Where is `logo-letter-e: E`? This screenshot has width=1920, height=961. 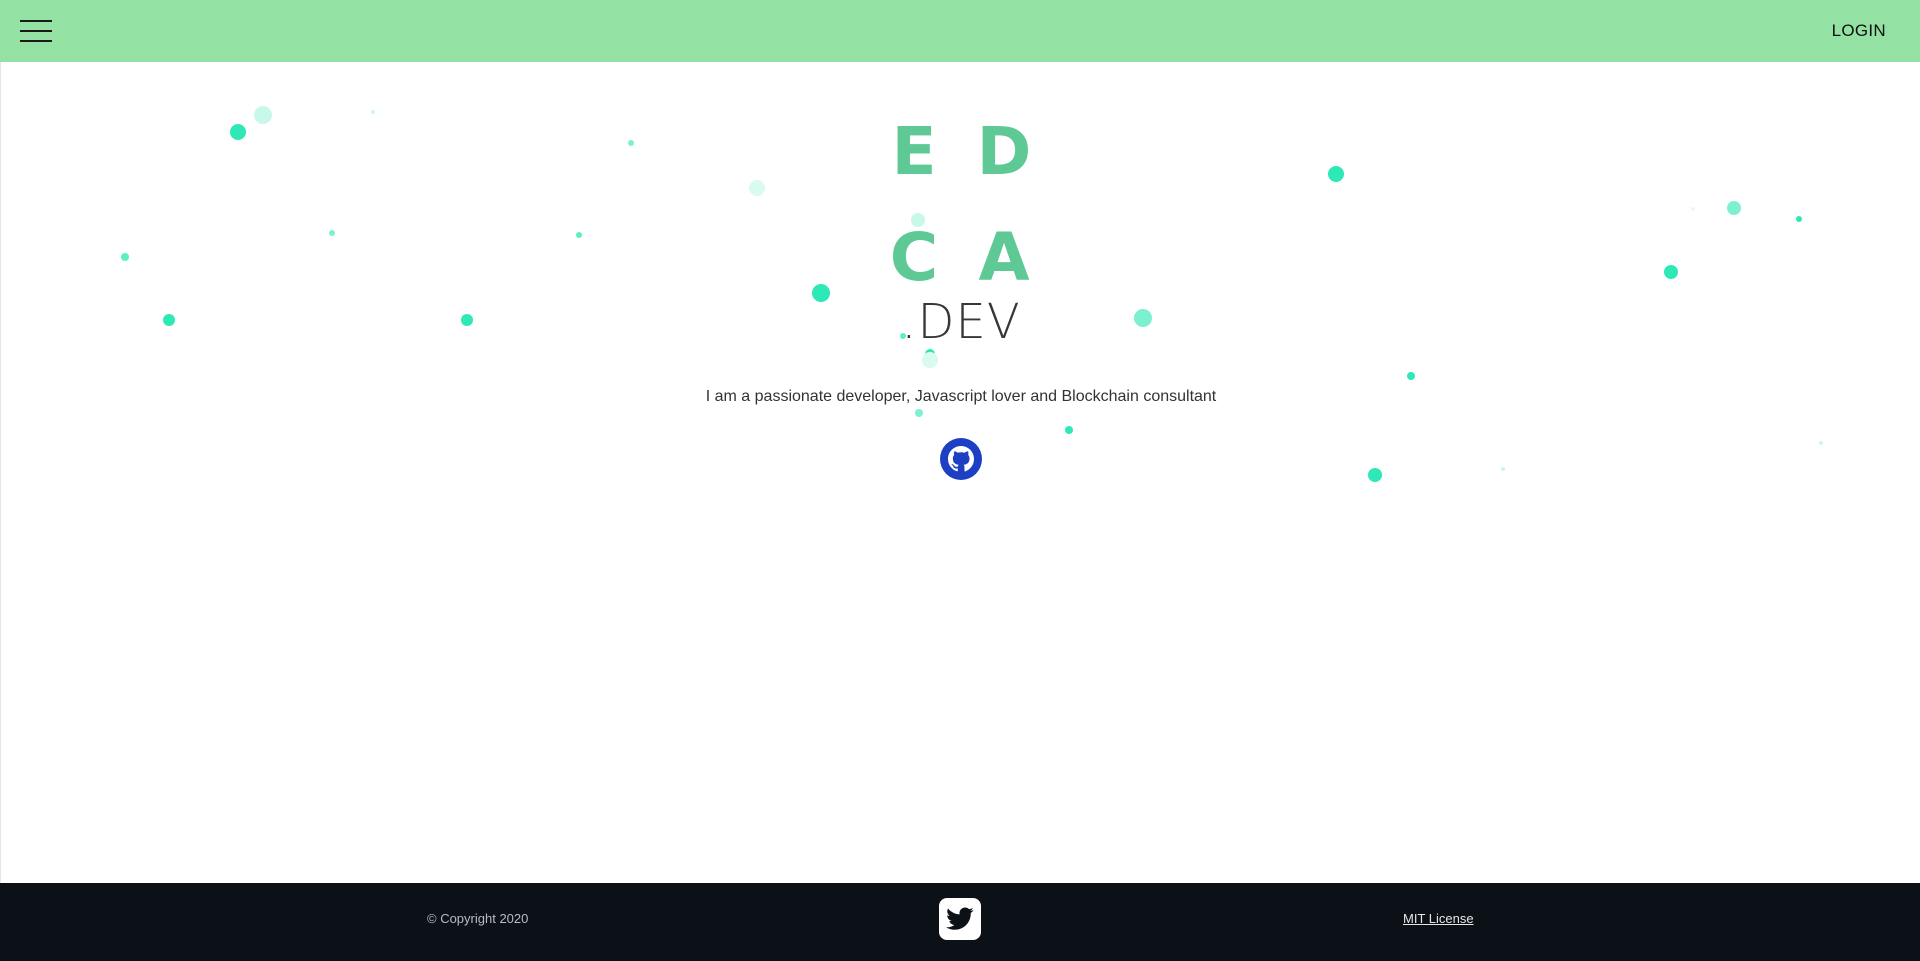 logo-letter-e: E is located at coordinates (914, 151).